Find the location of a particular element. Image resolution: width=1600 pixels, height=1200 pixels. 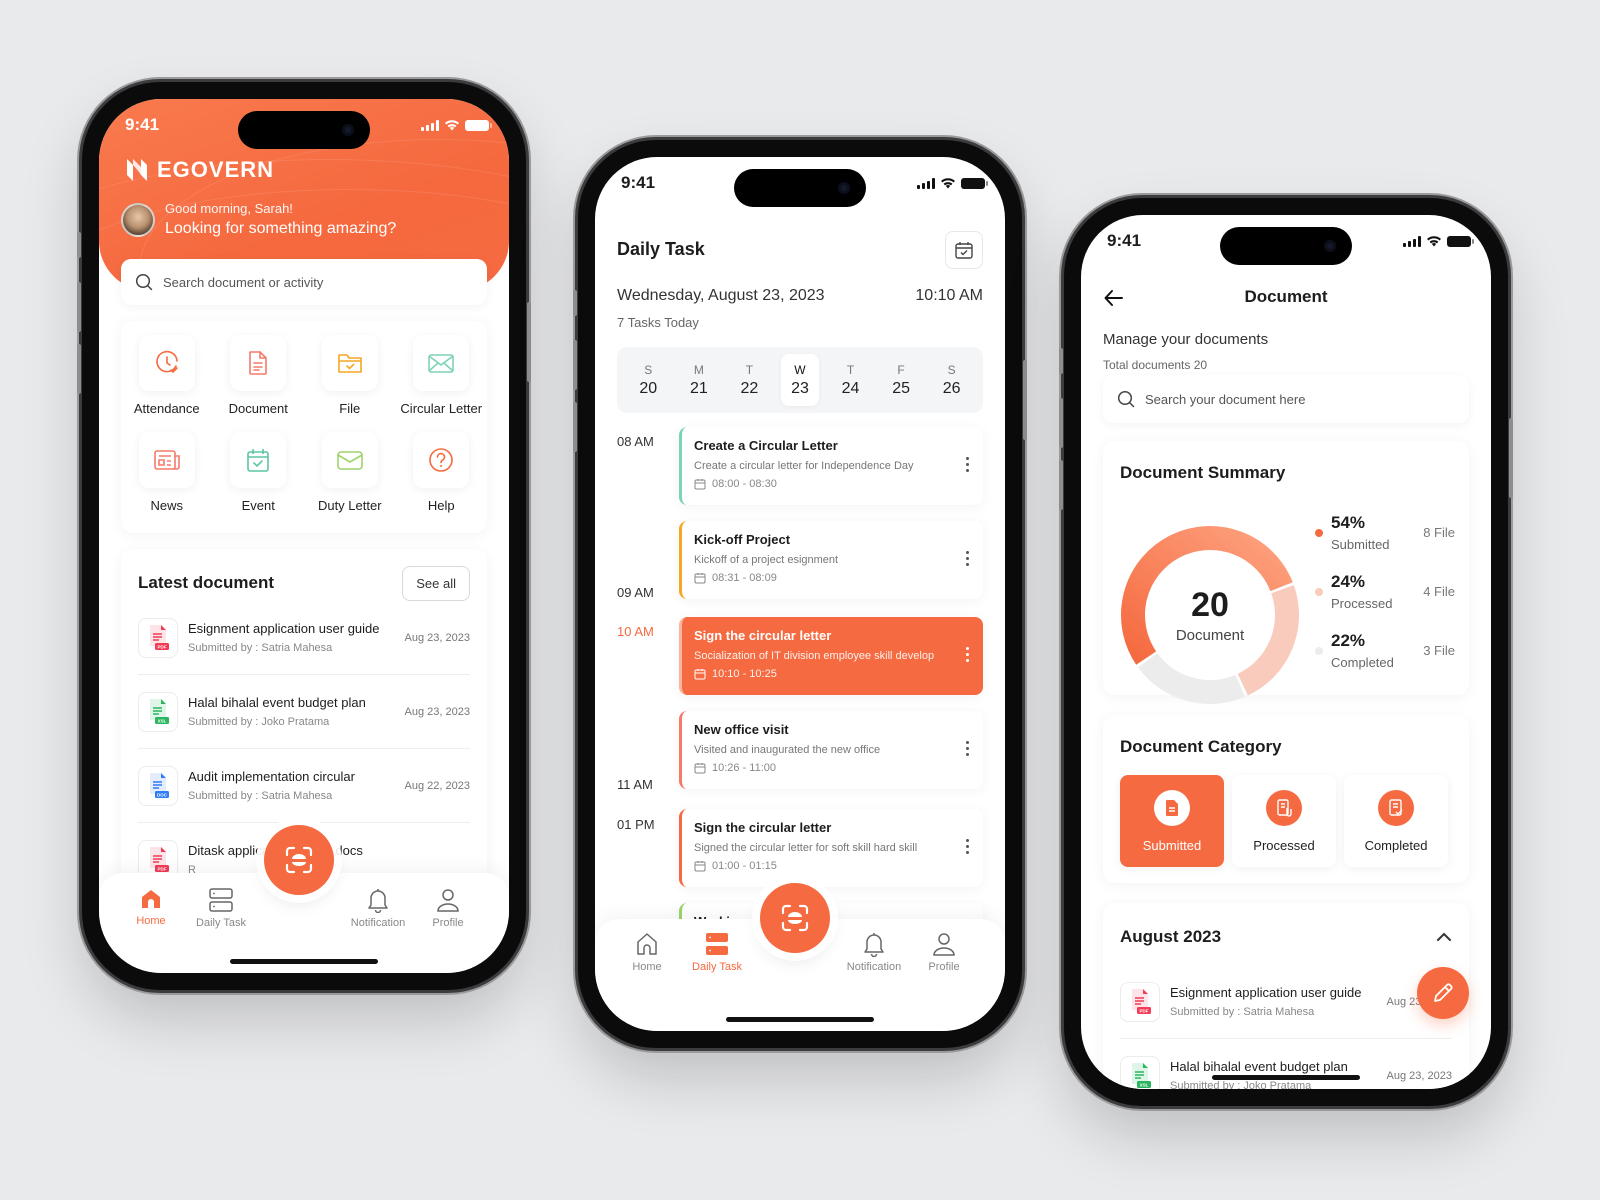

menu-document: Document is located at coordinates (259, 375).